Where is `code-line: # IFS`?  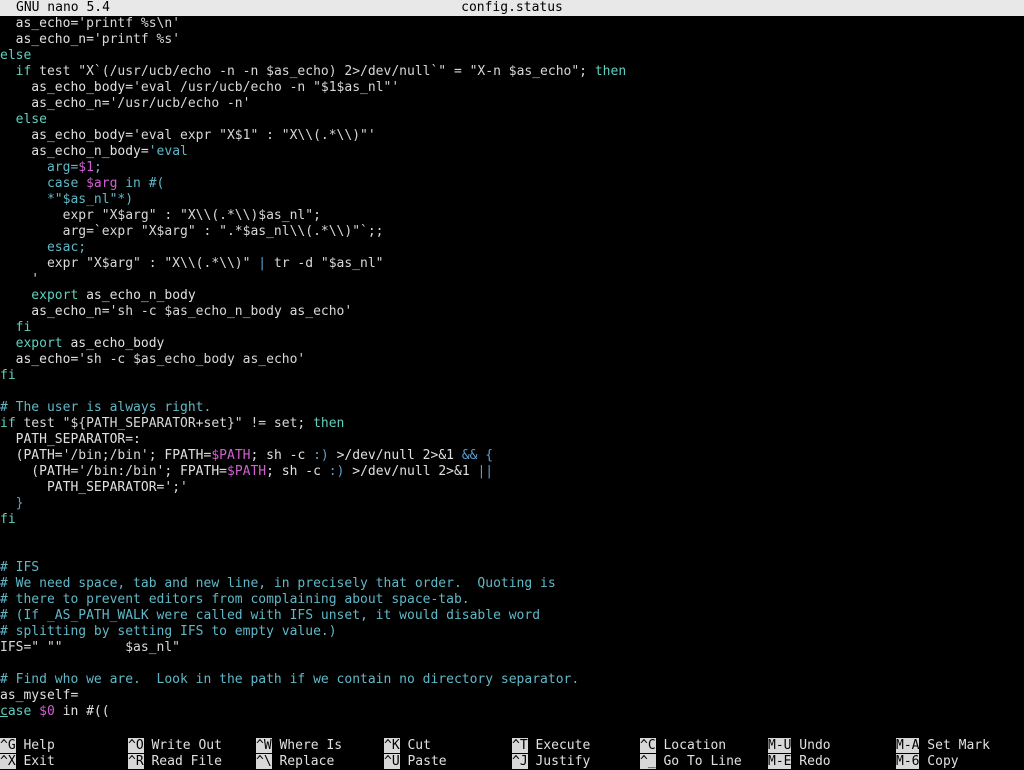
code-line: # IFS is located at coordinates (512, 568).